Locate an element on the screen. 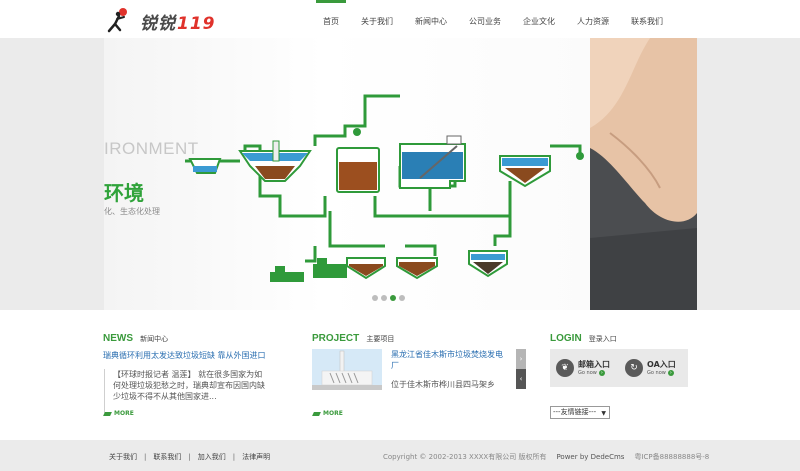 The height and width of the screenshot is (471, 800). oa-login-label: OA入口 is located at coordinates (661, 364).